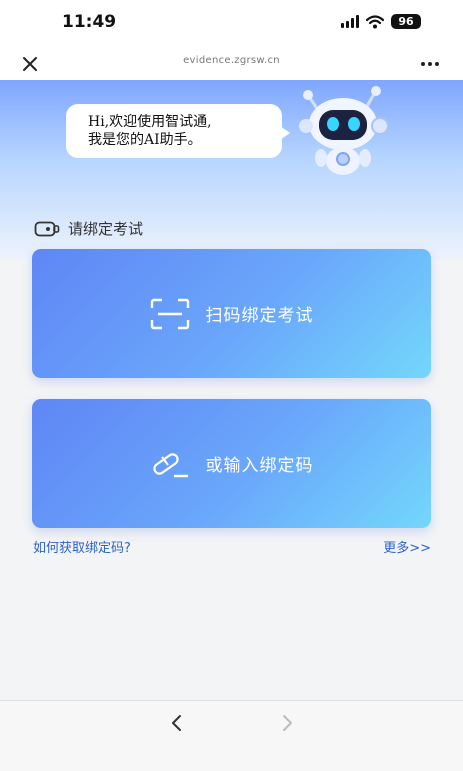 This screenshot has width=463, height=771. Describe the element at coordinates (47, 228) in the screenshot. I see `camera-icon` at that location.